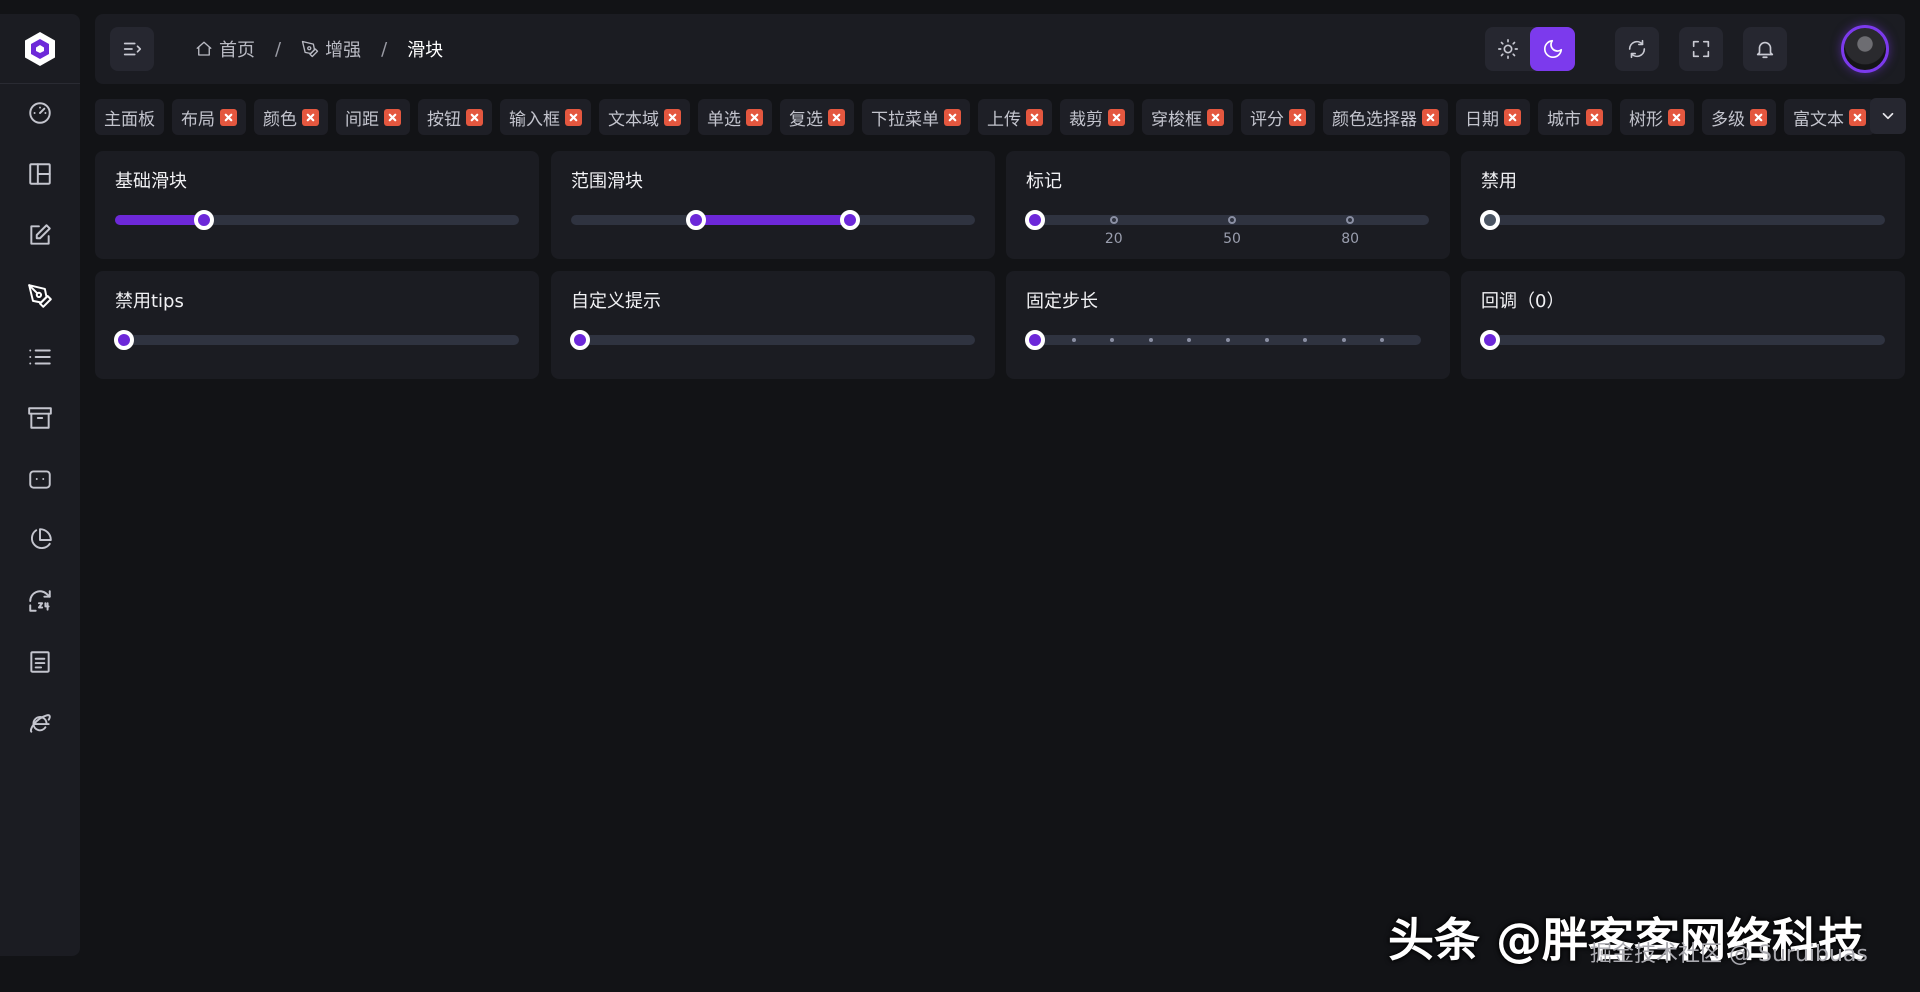 The width and height of the screenshot is (1920, 992). Describe the element at coordinates (633, 119) in the screenshot. I see `tag-label: 文本域` at that location.